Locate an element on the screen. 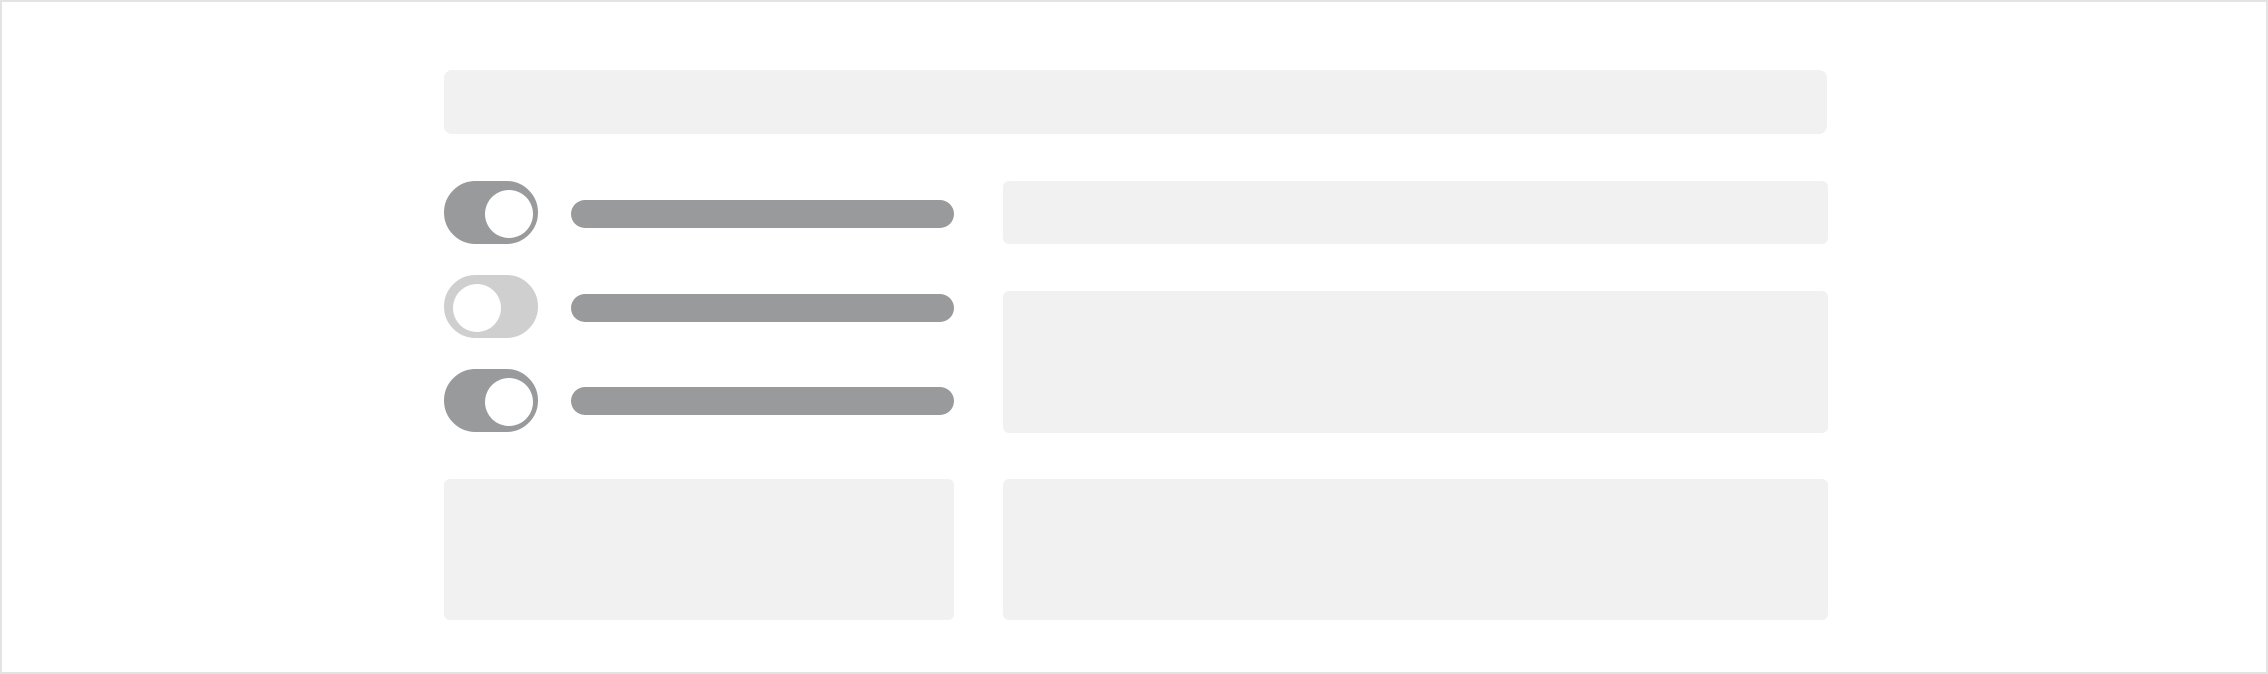  content-placeholder-bottom-left is located at coordinates (699, 549).